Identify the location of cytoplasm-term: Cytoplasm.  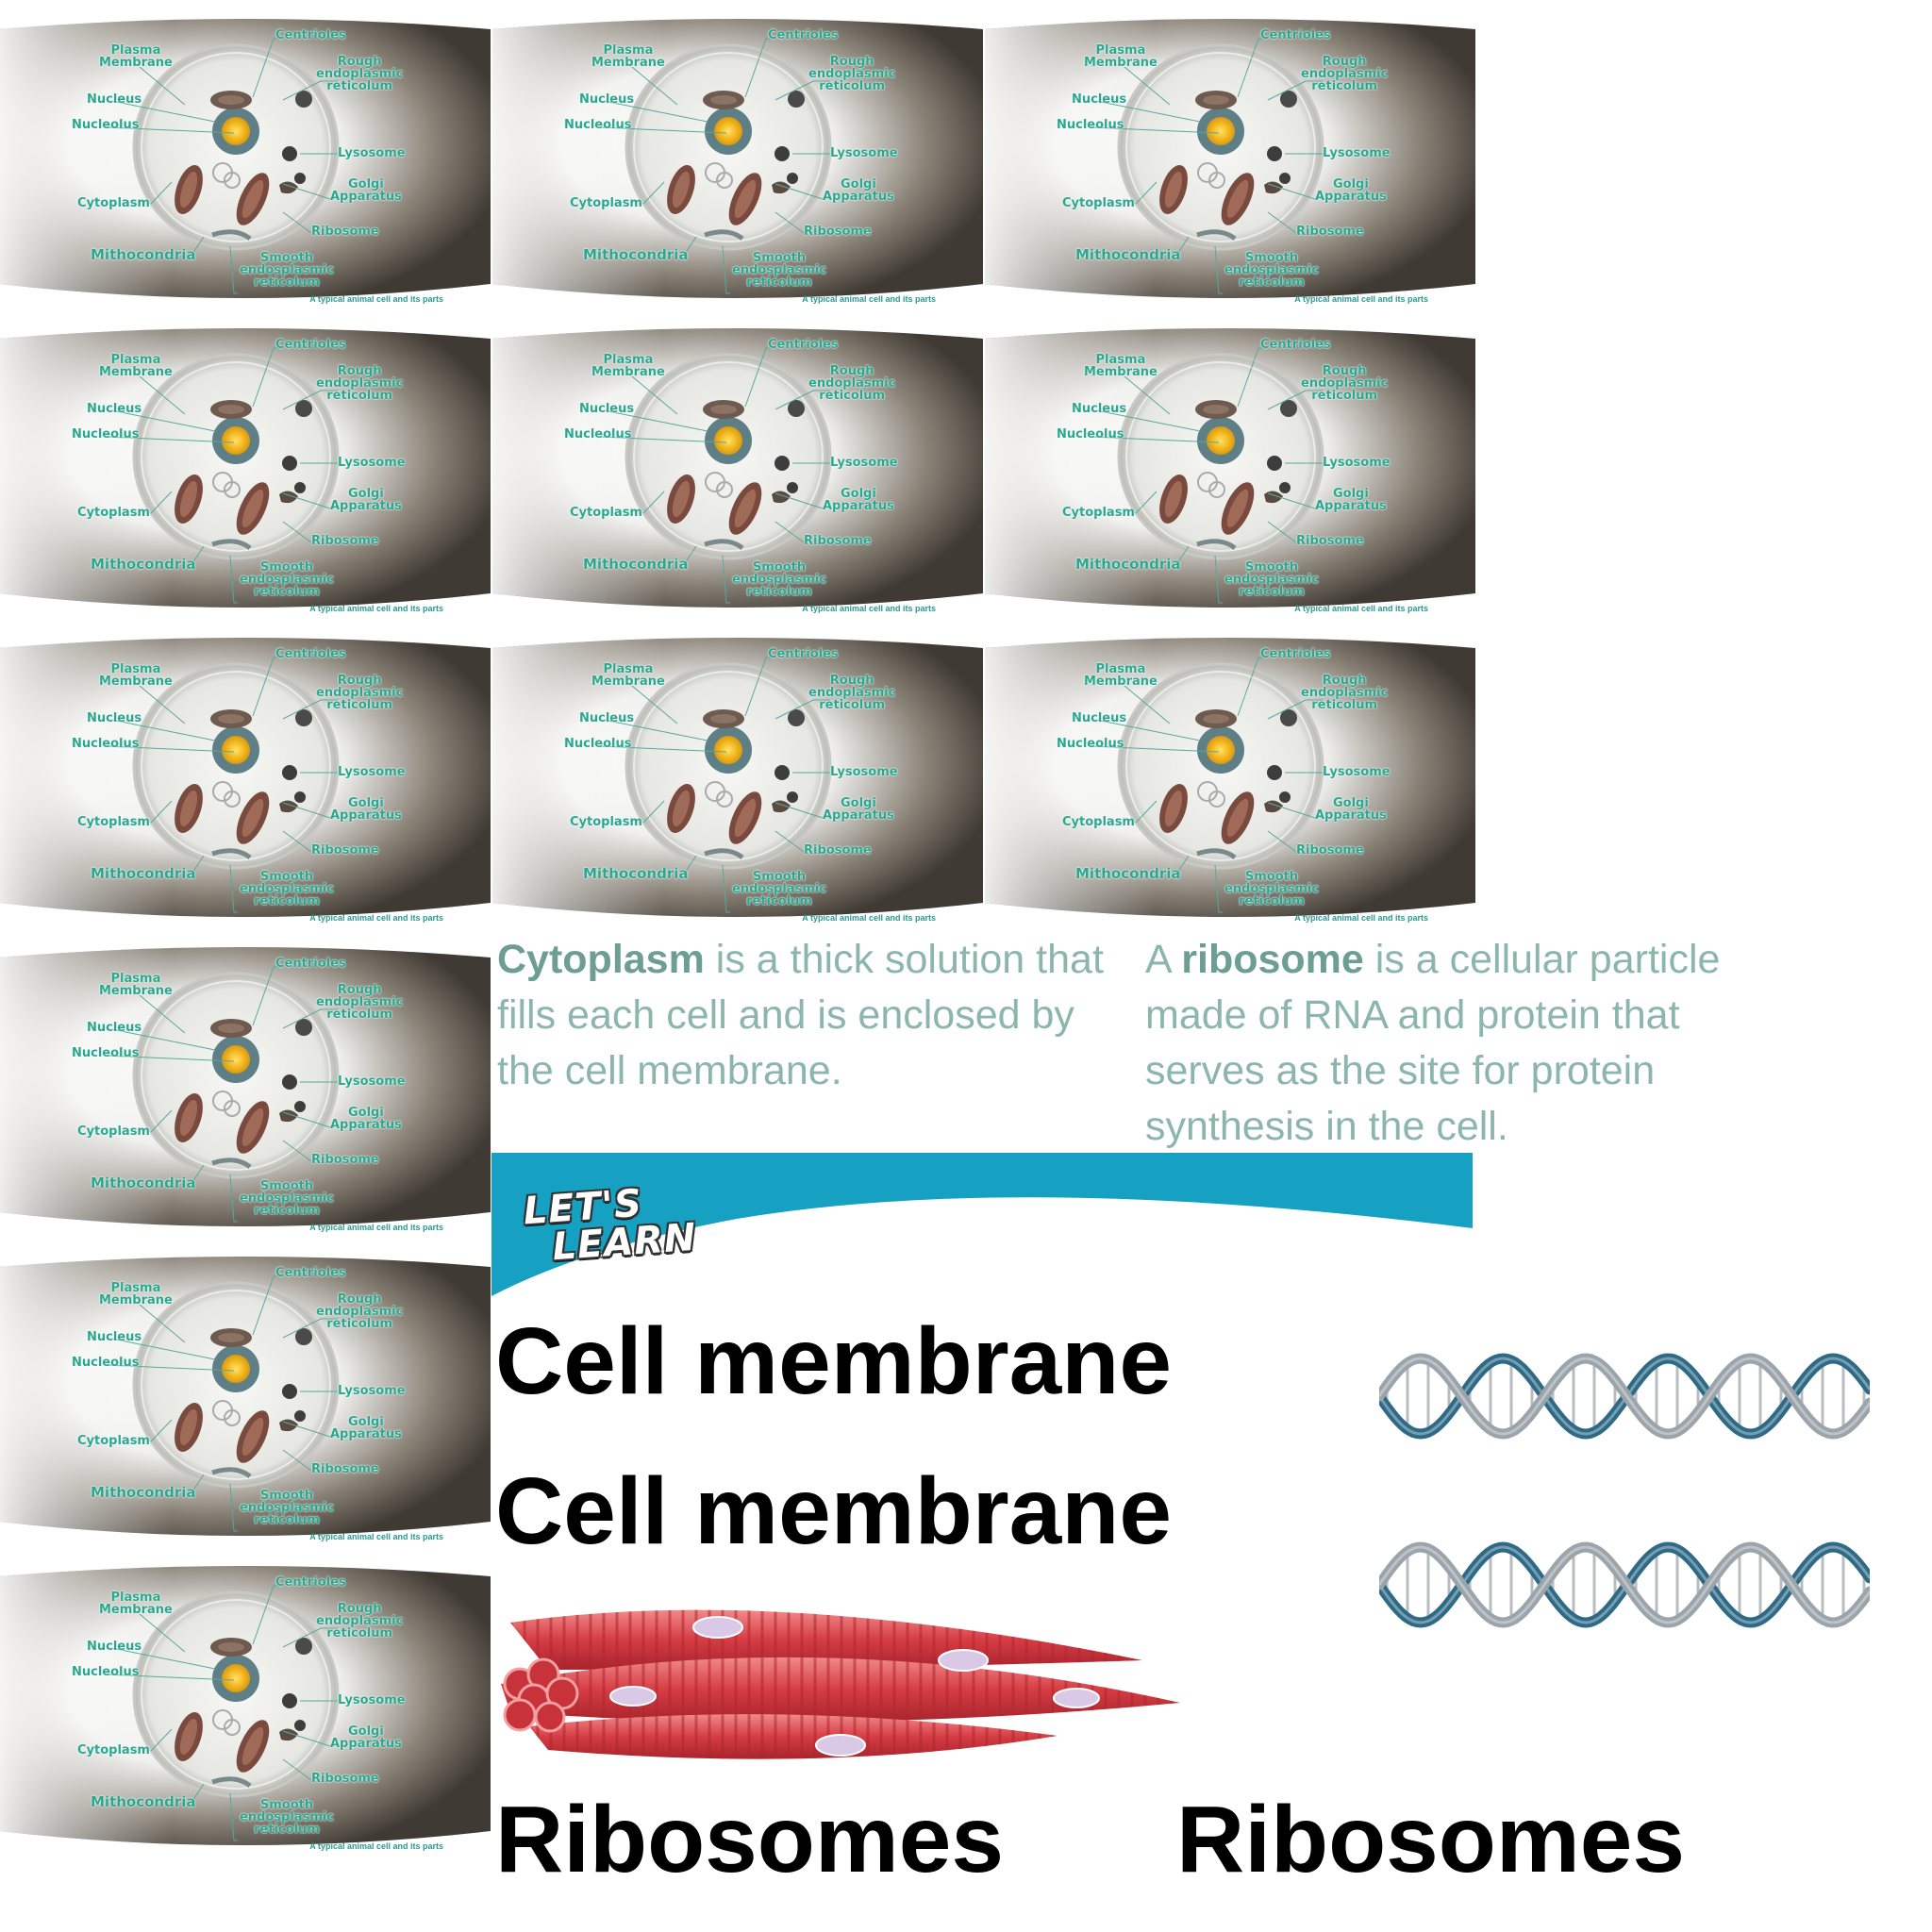
(601, 959).